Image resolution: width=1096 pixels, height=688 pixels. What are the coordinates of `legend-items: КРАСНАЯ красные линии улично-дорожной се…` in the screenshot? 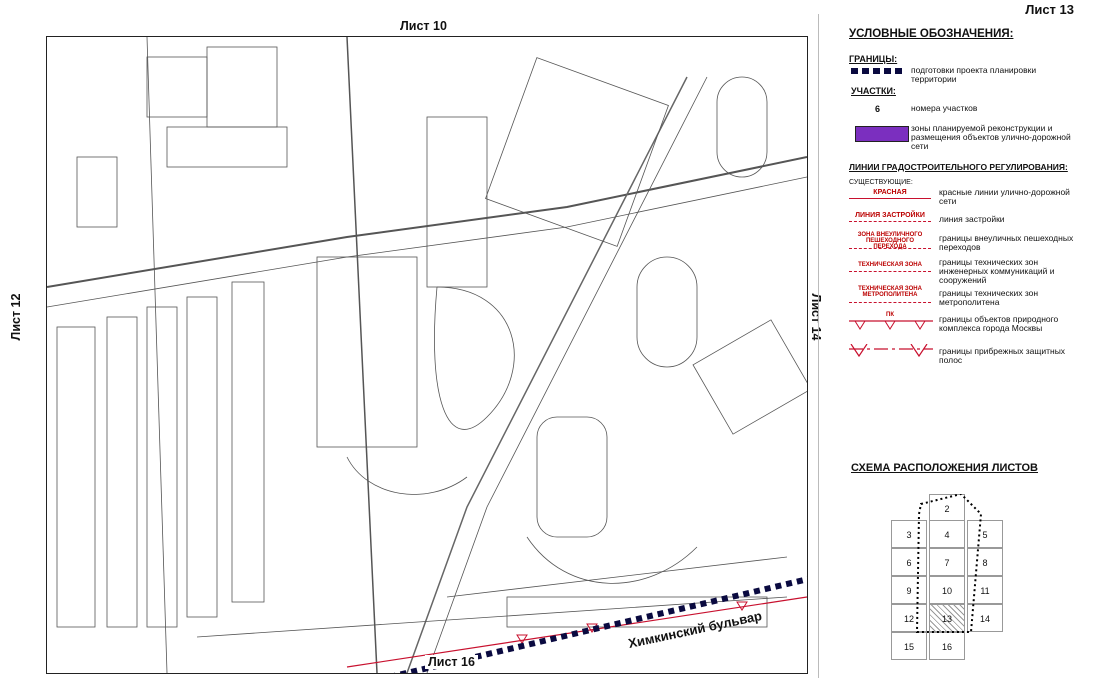 It's located at (966, 280).